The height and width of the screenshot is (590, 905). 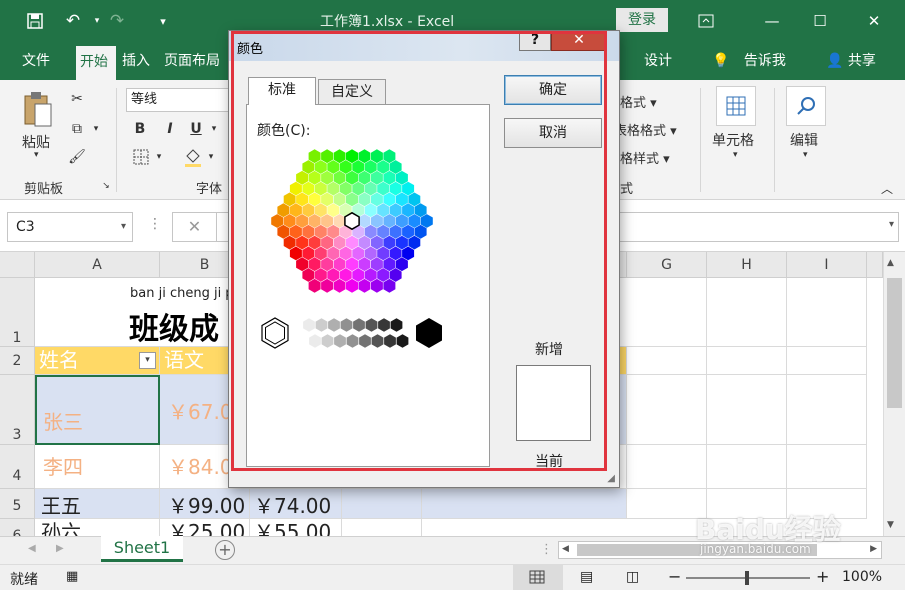 What do you see at coordinates (873, 549) in the screenshot?
I see `scroll-right-icon: ▶` at bounding box center [873, 549].